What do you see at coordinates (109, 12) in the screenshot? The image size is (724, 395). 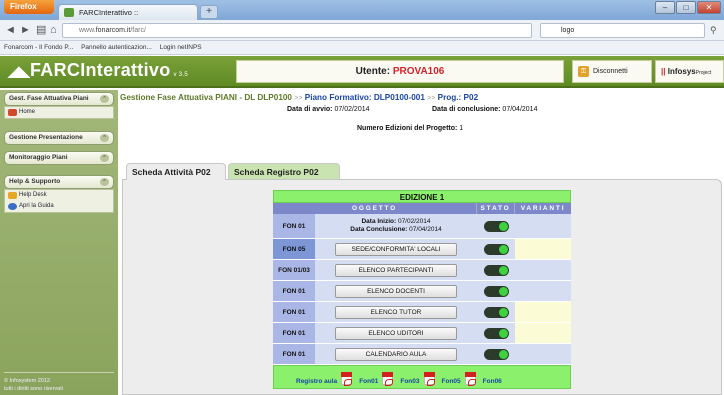 I see `tab-title: FARCInterattivo ::` at bounding box center [109, 12].